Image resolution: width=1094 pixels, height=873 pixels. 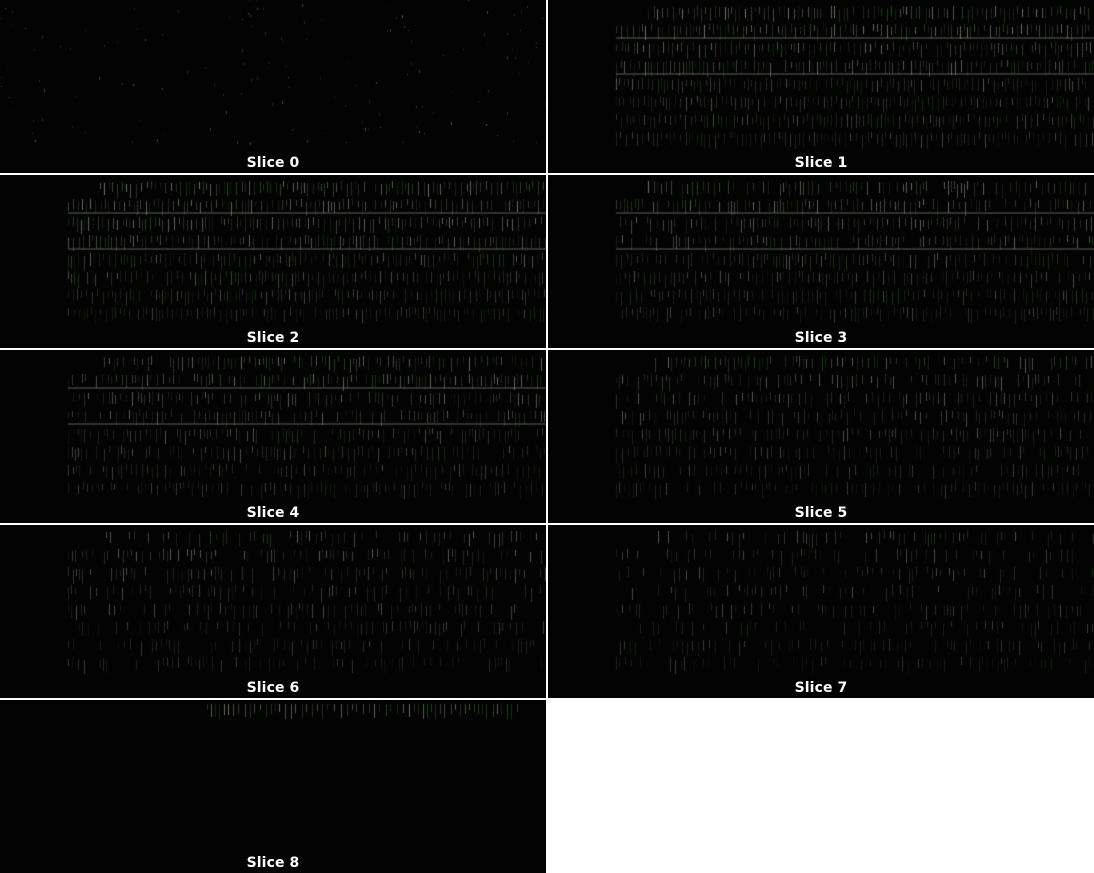 I want to click on slice-label-7: Slice 7, so click(x=821, y=688).